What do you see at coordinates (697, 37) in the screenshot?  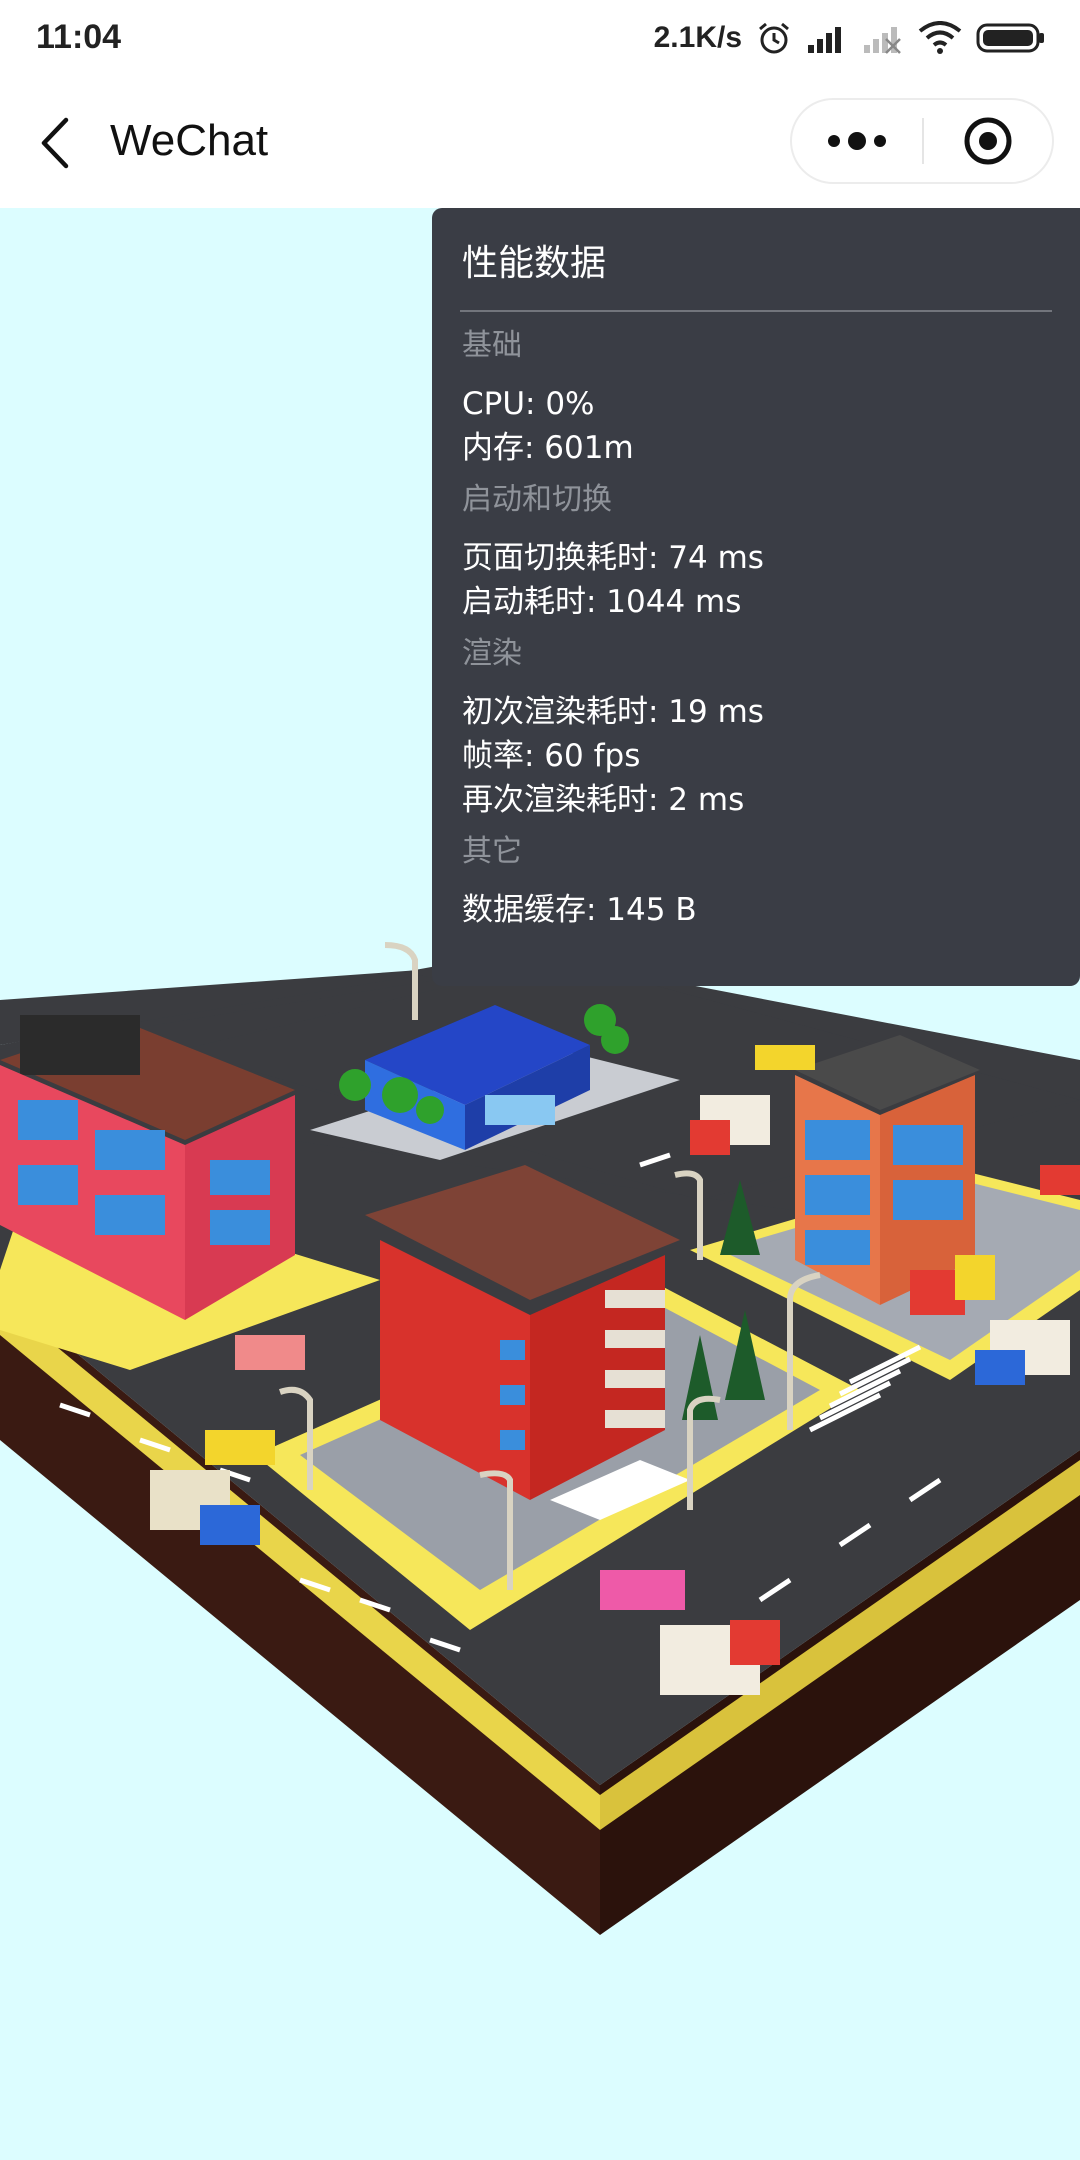 I see `network-speed: 2.1K/s` at bounding box center [697, 37].